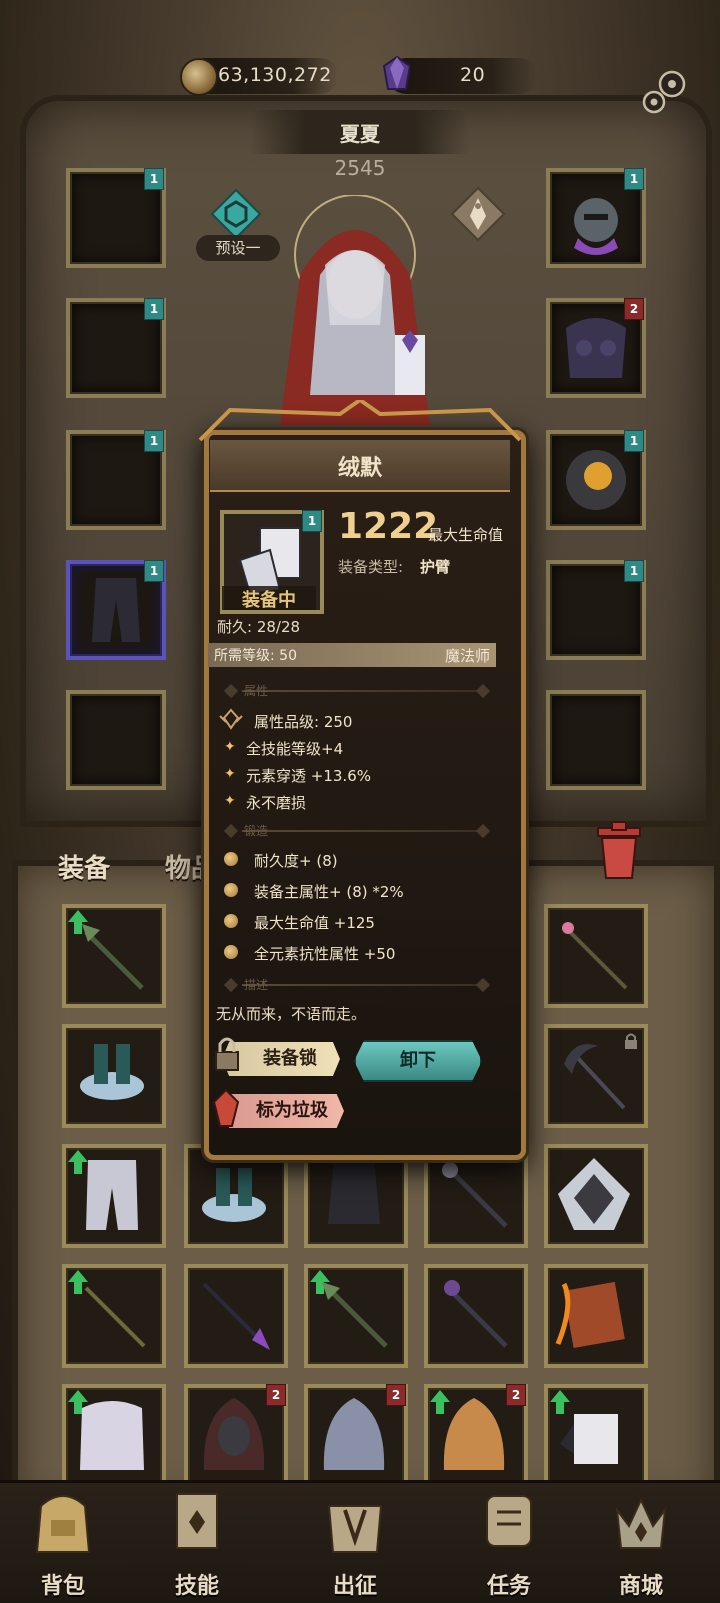  What do you see at coordinates (634, 309) in the screenshot?
I see `slot-tag: 2` at bounding box center [634, 309].